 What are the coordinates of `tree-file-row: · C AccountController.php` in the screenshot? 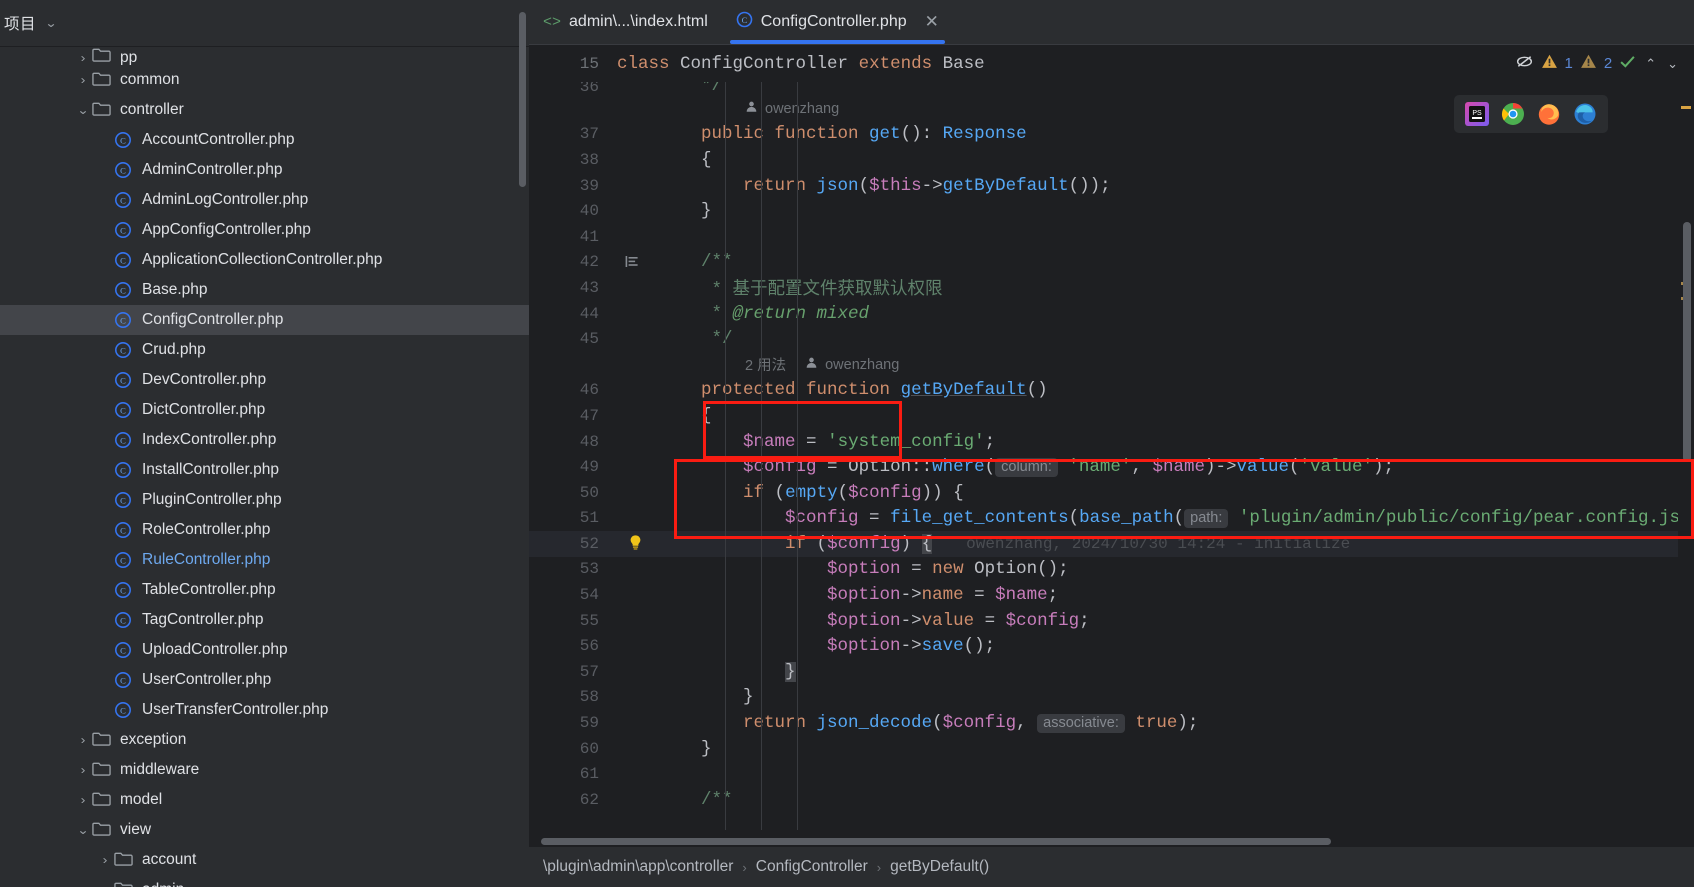 It's located at (264, 140).